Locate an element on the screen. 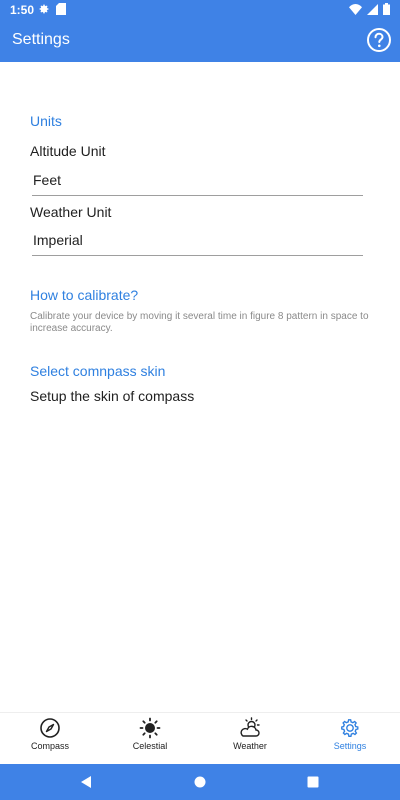 This screenshot has height=800, width=400. compass-icon is located at coordinates (50, 728).